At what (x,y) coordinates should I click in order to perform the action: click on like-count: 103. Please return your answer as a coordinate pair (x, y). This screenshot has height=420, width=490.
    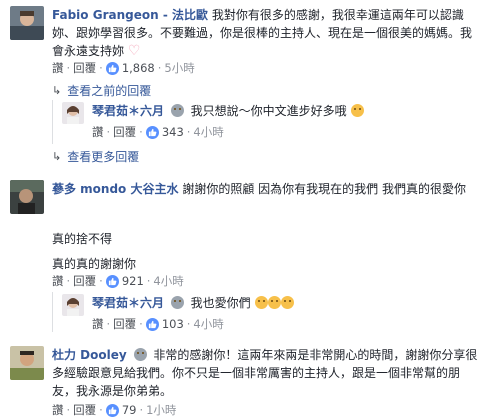
    Looking at the image, I should click on (164, 324).